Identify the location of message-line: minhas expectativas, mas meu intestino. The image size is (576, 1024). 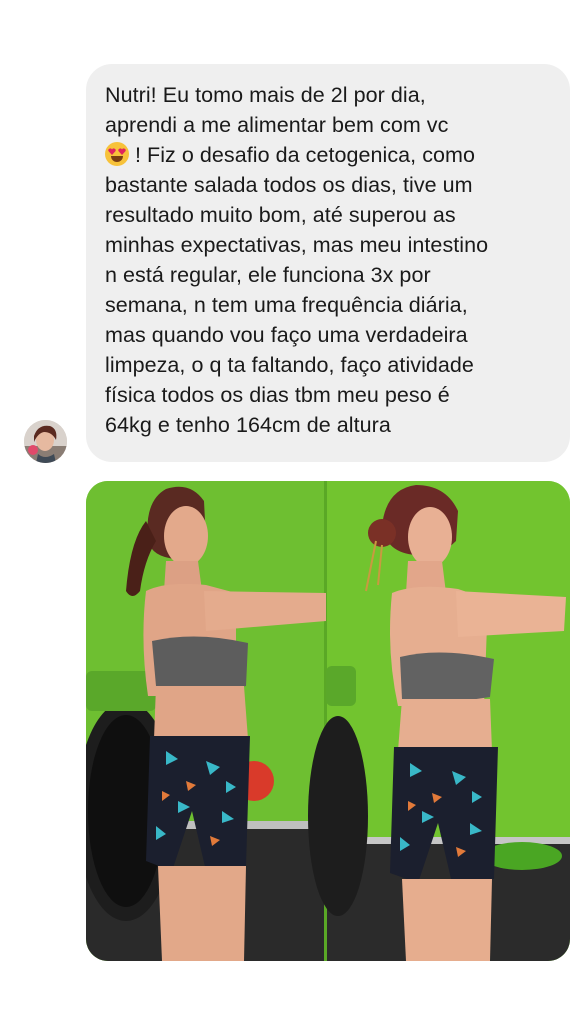
(297, 245).